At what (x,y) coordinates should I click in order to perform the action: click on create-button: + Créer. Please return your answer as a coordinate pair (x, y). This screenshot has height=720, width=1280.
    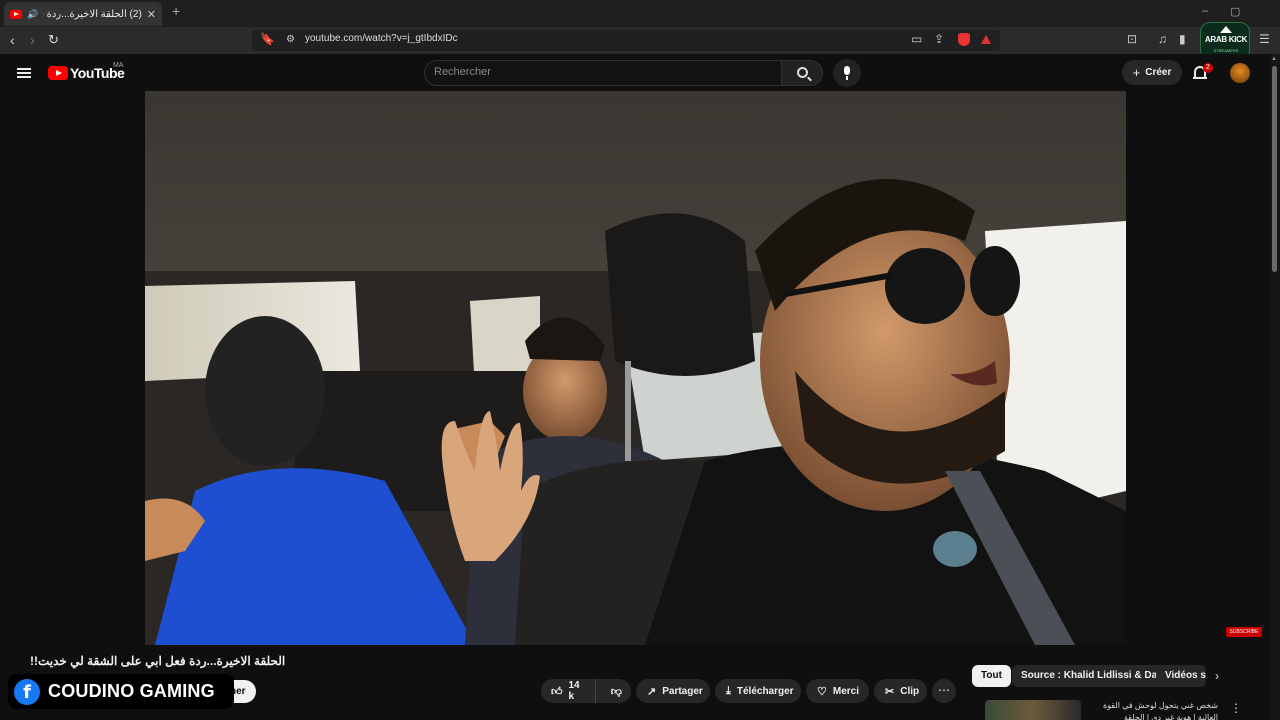
    Looking at the image, I should click on (1152, 72).